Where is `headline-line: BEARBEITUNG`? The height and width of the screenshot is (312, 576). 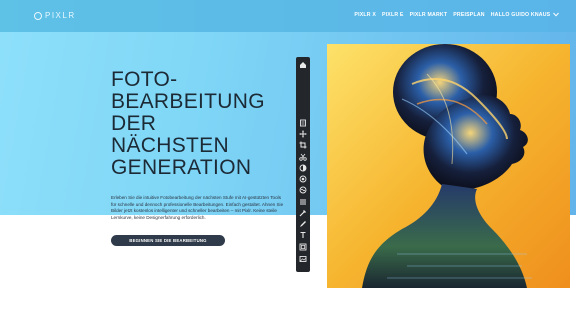
headline-line: BEARBEITUNG is located at coordinates (188, 101).